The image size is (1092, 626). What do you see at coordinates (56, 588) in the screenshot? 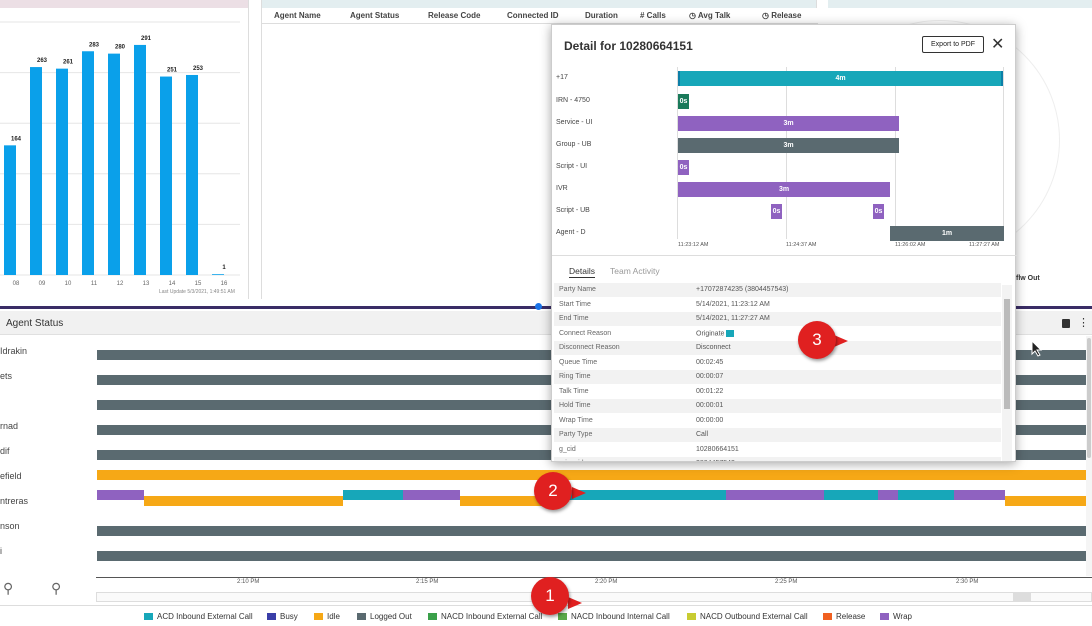
I see `zoom-in-icon: ⚲` at bounding box center [56, 588].